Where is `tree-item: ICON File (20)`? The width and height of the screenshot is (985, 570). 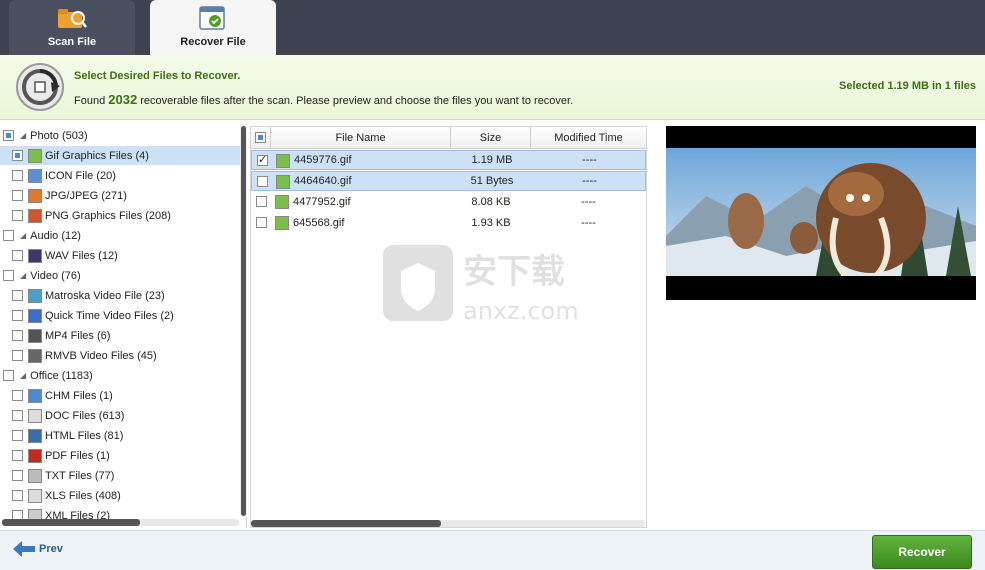
tree-item: ICON File (20) is located at coordinates (120, 175).